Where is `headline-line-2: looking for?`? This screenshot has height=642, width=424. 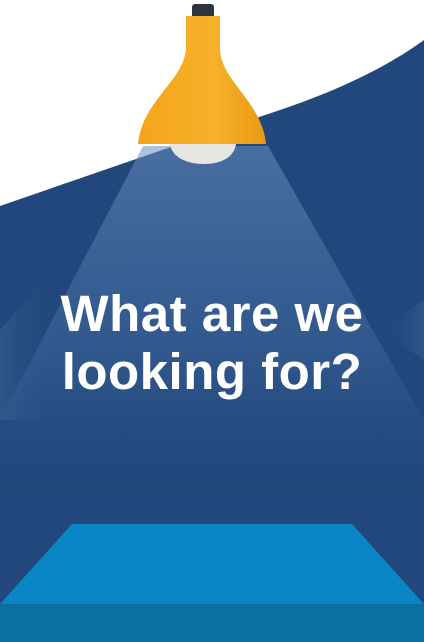 headline-line-2: looking for? is located at coordinates (212, 371).